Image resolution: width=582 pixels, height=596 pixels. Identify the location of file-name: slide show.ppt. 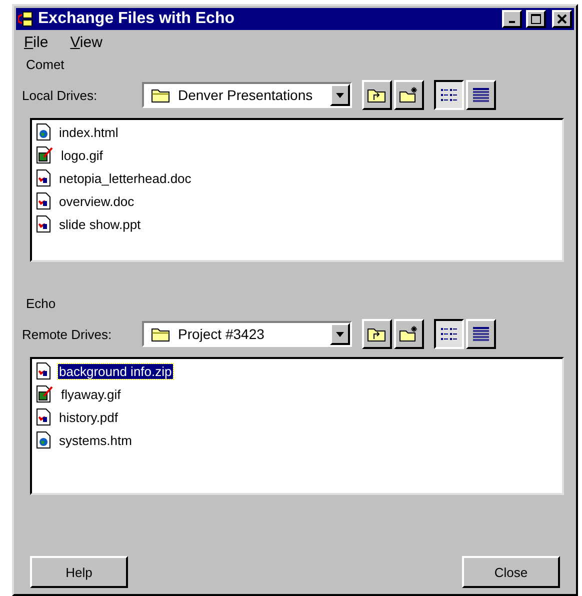
(100, 224).